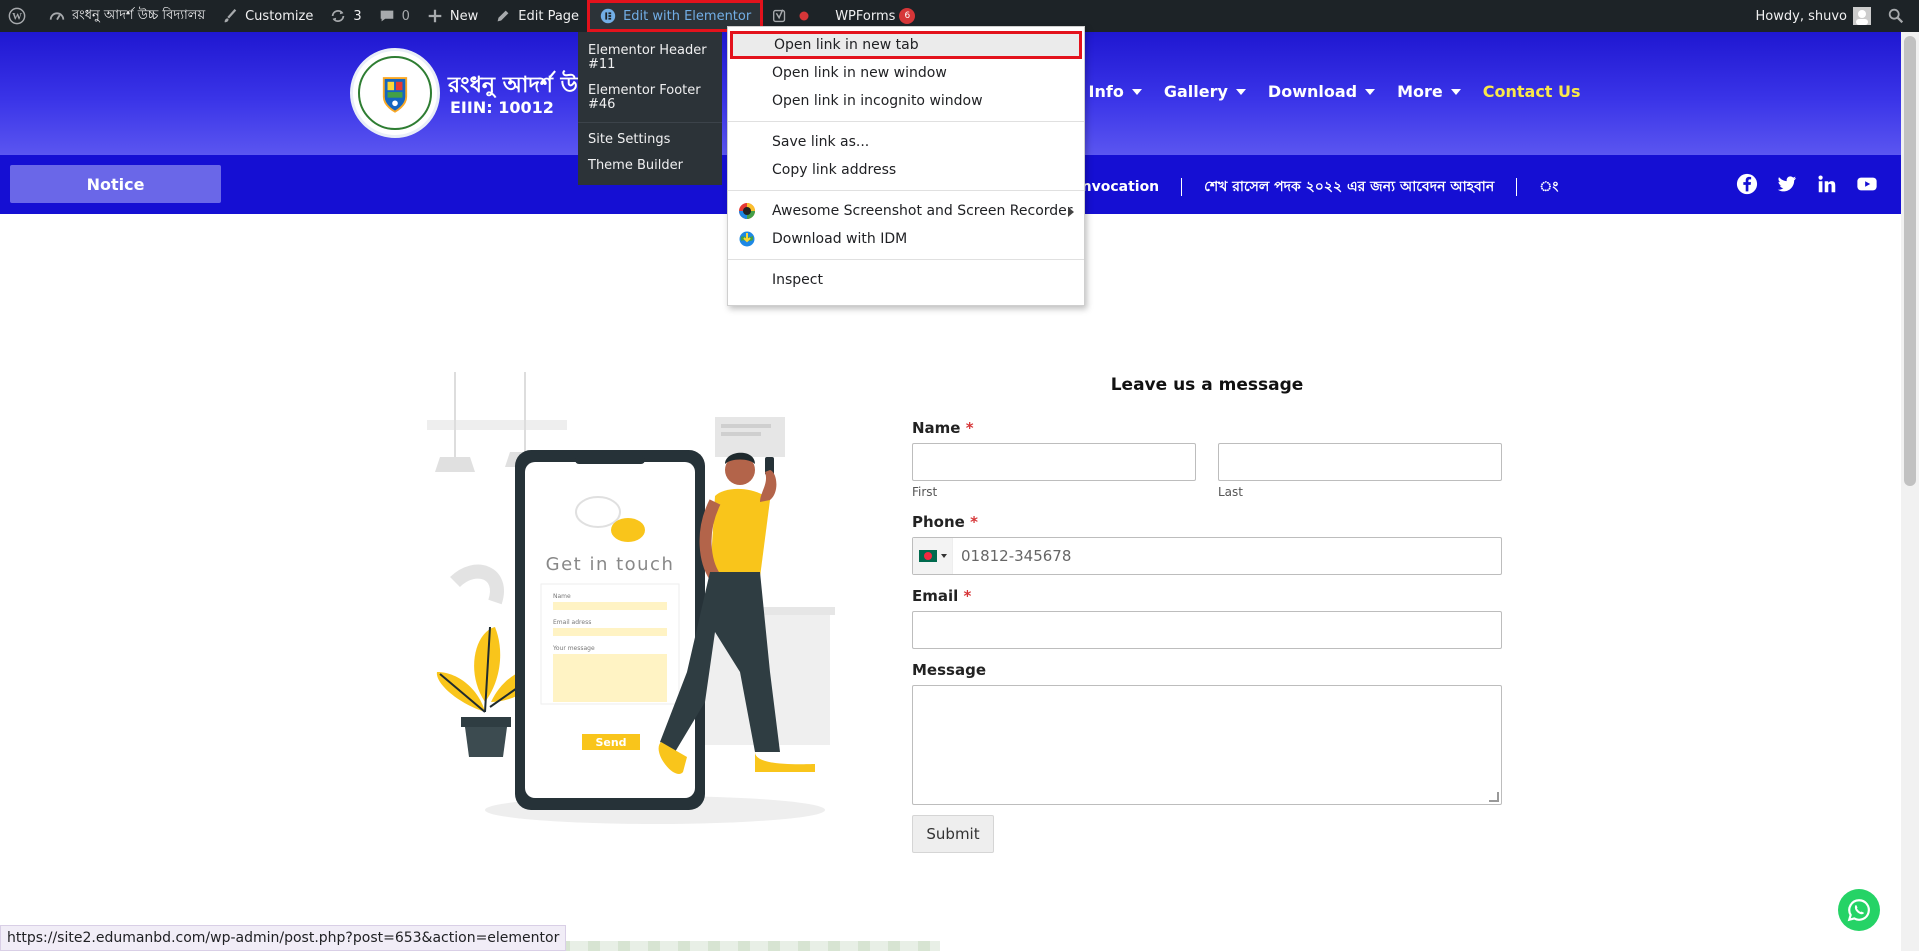 The image size is (1919, 951). I want to click on awesome-screenshot-icon, so click(747, 211).